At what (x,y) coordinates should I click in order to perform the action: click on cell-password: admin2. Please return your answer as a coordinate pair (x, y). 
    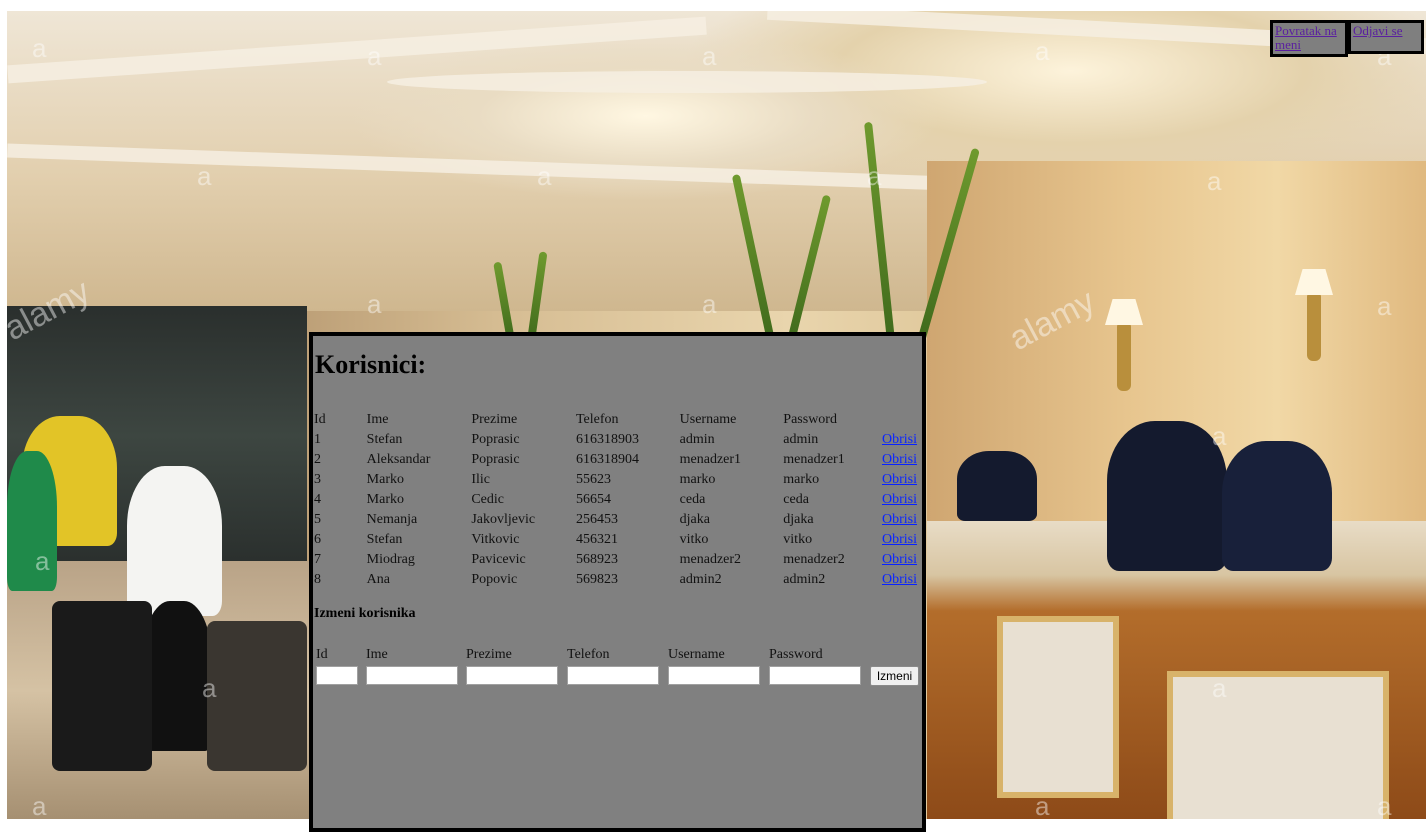
    Looking at the image, I should click on (804, 579).